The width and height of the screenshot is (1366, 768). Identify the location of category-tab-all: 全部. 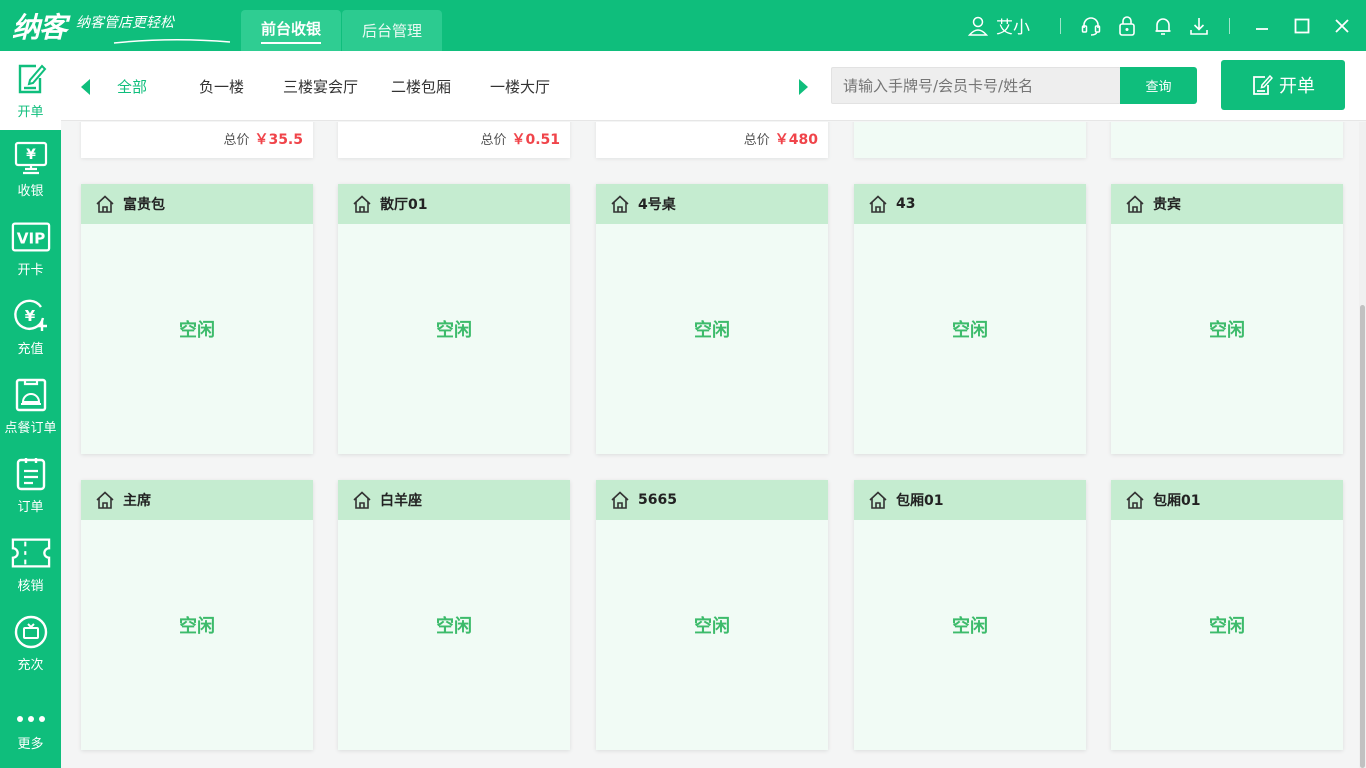
(132, 86).